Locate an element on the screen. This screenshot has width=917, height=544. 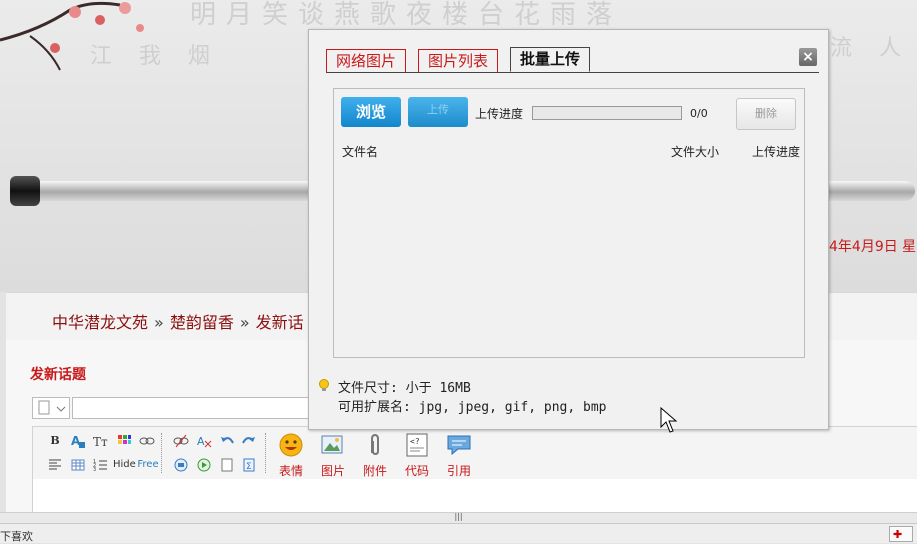
status-corner-button: ✚ is located at coordinates (901, 534).